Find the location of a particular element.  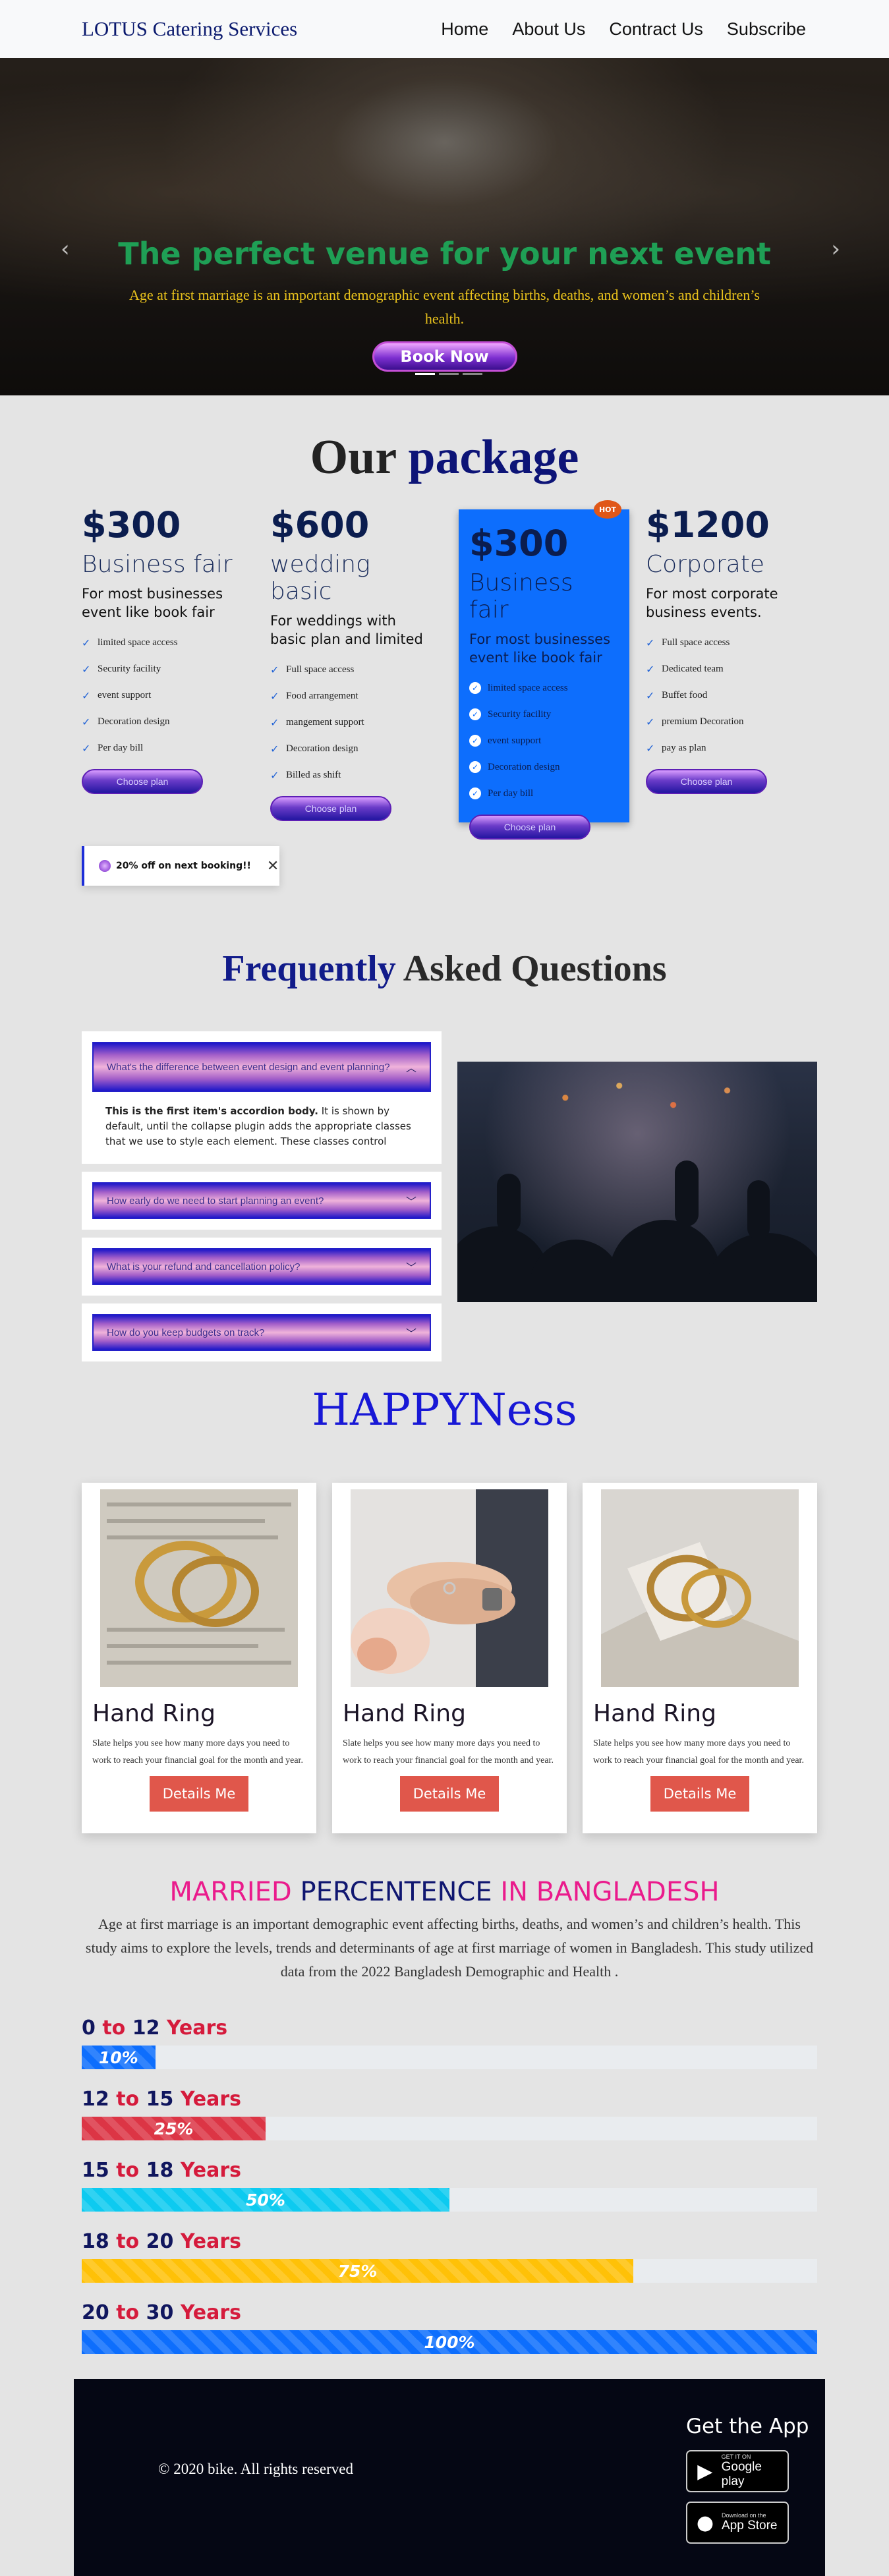

progress-fill: 75% is located at coordinates (357, 2271).